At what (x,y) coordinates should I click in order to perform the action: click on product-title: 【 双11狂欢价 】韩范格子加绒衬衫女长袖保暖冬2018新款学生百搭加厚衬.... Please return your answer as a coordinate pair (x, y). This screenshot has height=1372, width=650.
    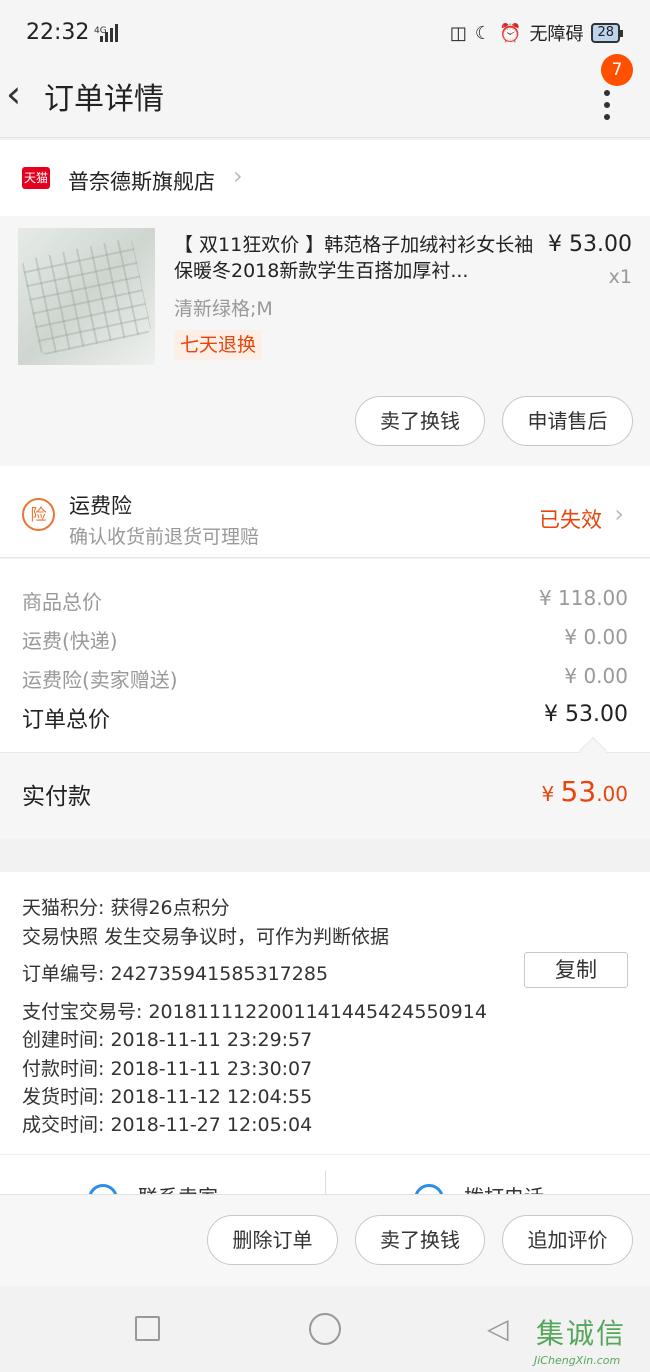
    Looking at the image, I should click on (354, 258).